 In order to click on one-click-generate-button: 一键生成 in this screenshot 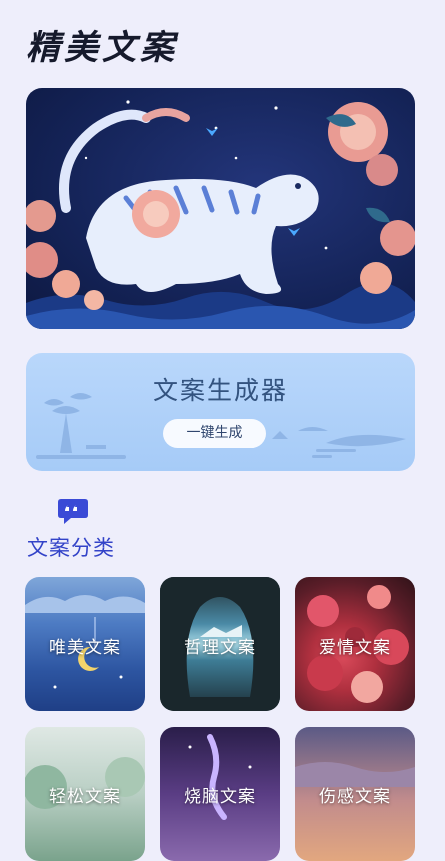, I will do `click(214, 433)`.